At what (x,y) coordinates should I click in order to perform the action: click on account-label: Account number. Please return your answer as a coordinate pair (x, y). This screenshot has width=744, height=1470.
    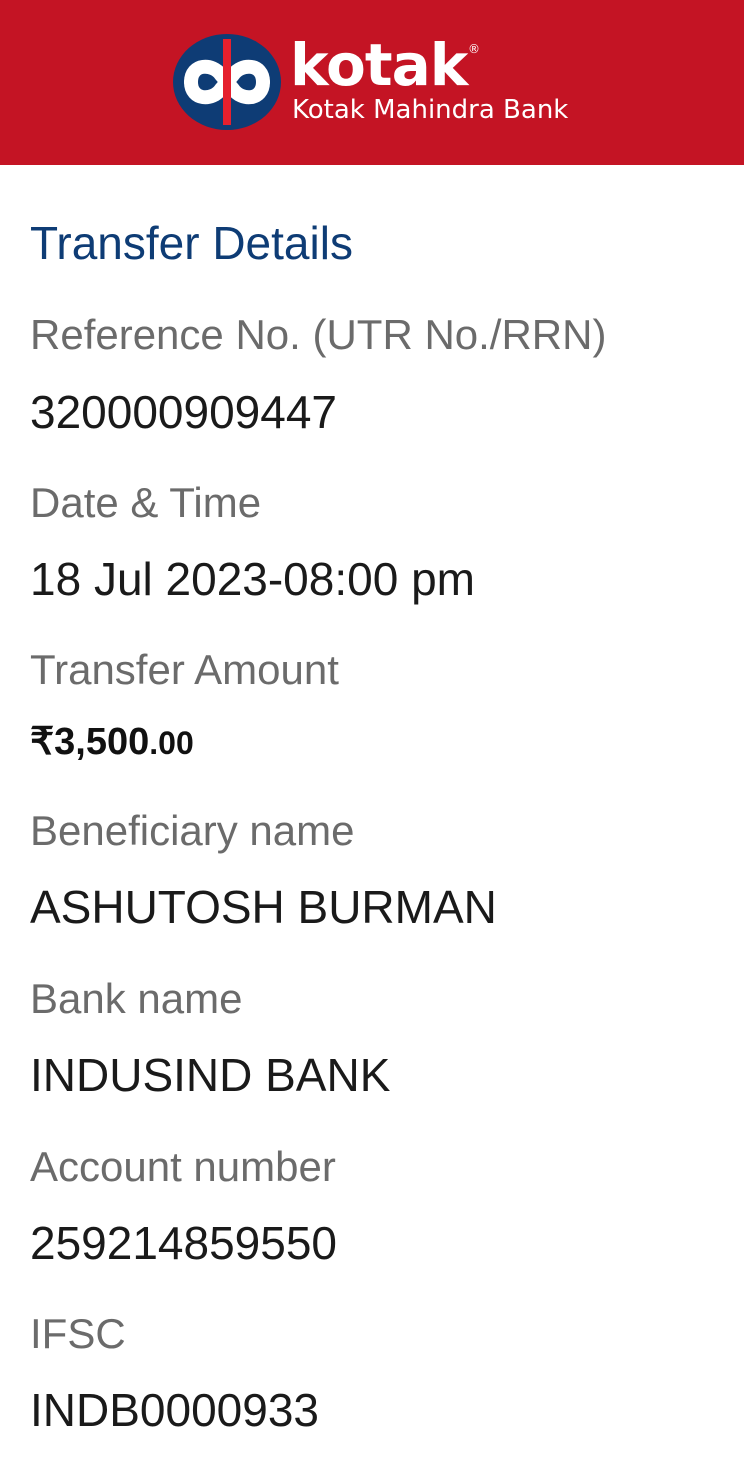
    Looking at the image, I should click on (183, 1166).